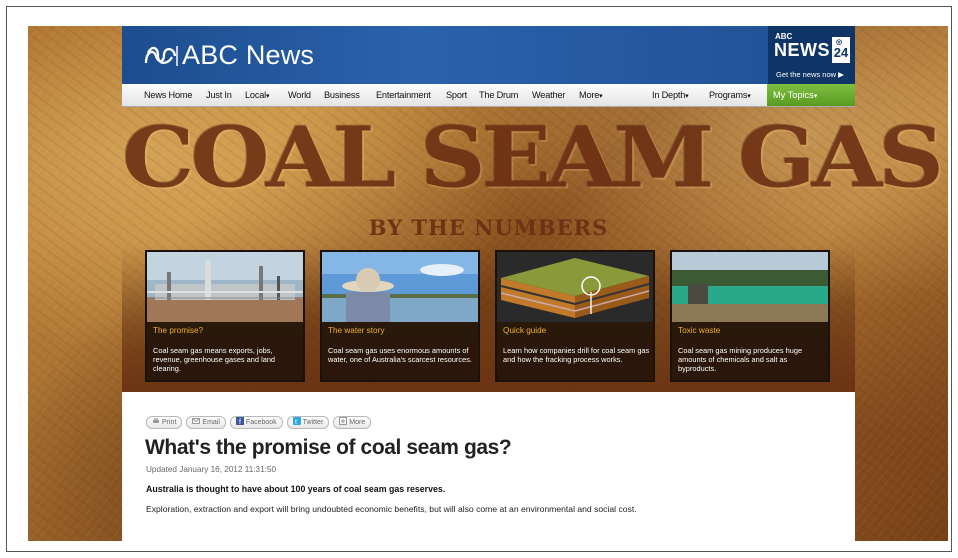  What do you see at coordinates (225, 287) in the screenshot?
I see `gas-plant-image` at bounding box center [225, 287].